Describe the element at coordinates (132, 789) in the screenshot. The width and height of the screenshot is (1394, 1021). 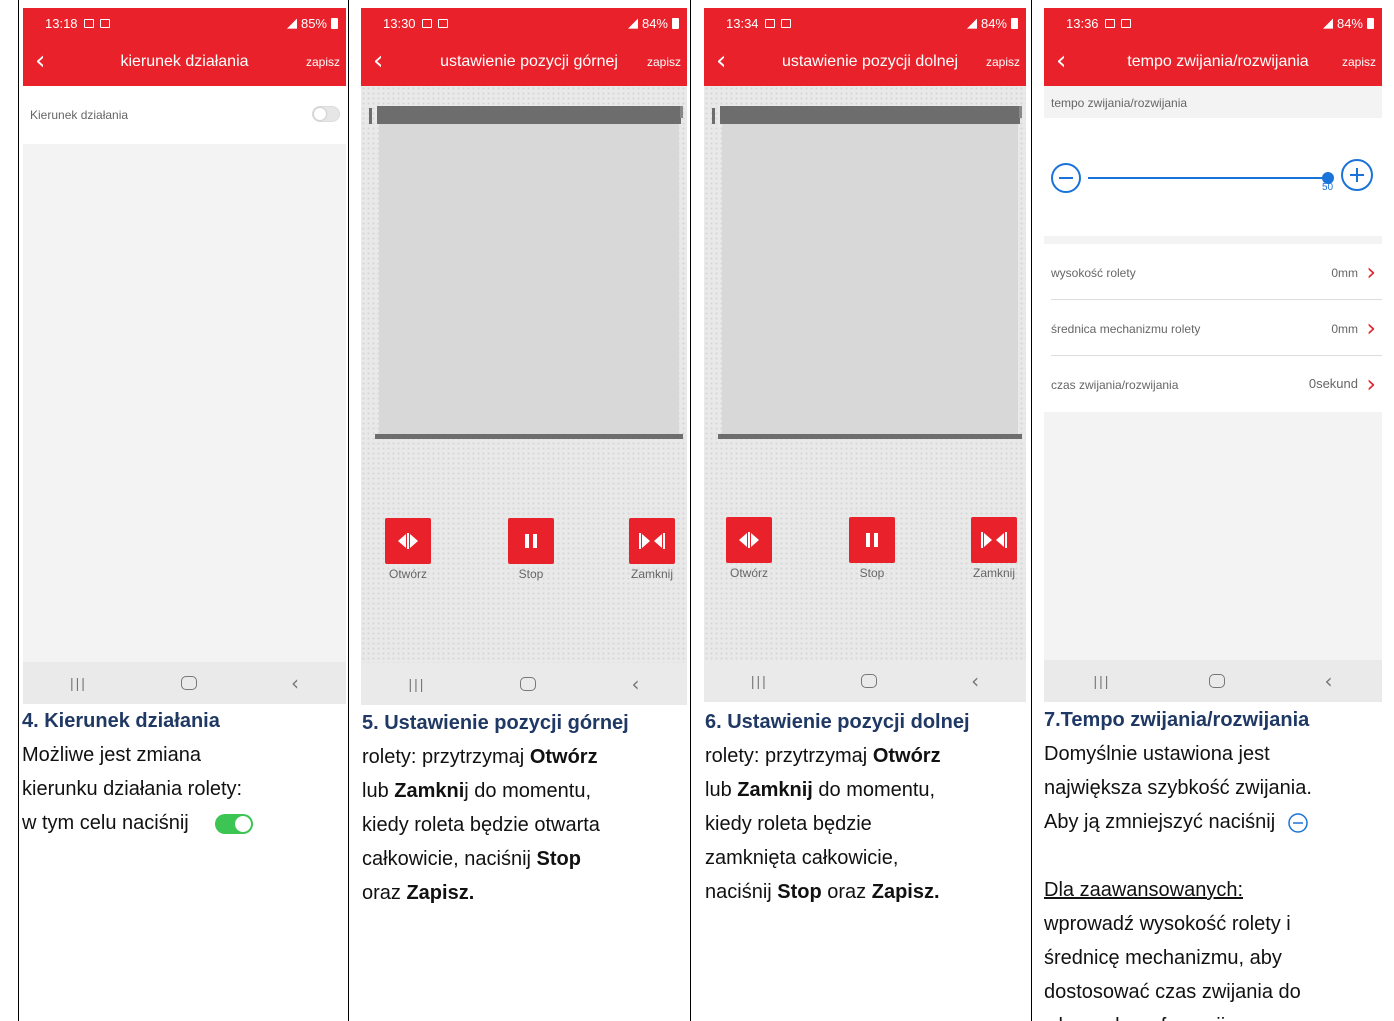
I see `caption-line: kierunku działania rolety:` at that location.